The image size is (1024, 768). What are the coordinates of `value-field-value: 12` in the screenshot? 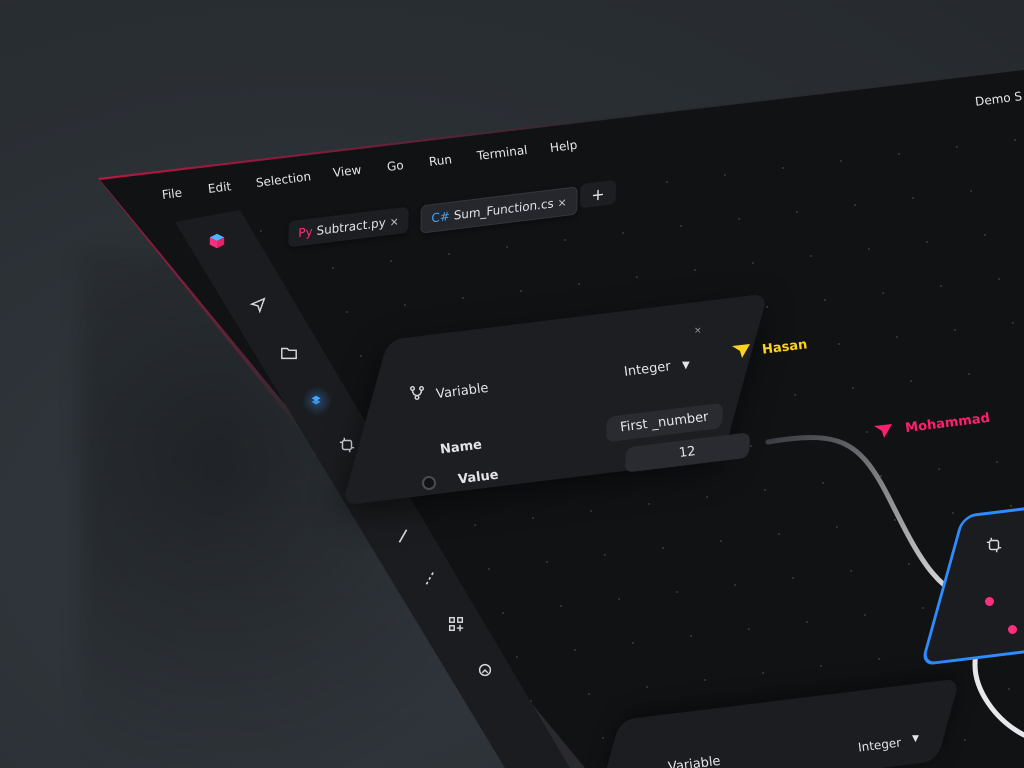 It's located at (687, 452).